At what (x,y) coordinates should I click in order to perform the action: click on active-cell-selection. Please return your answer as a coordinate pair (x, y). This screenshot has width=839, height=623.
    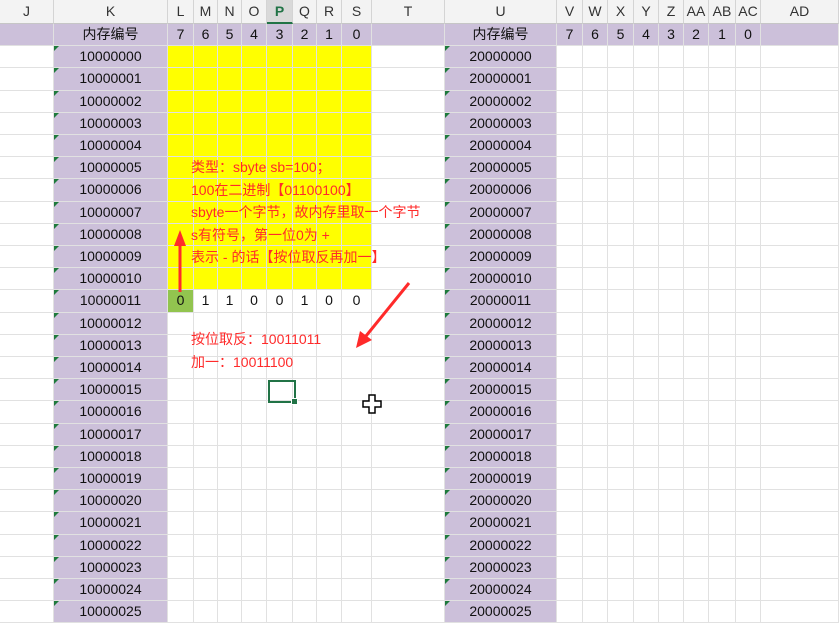
    Looking at the image, I should click on (283, 392).